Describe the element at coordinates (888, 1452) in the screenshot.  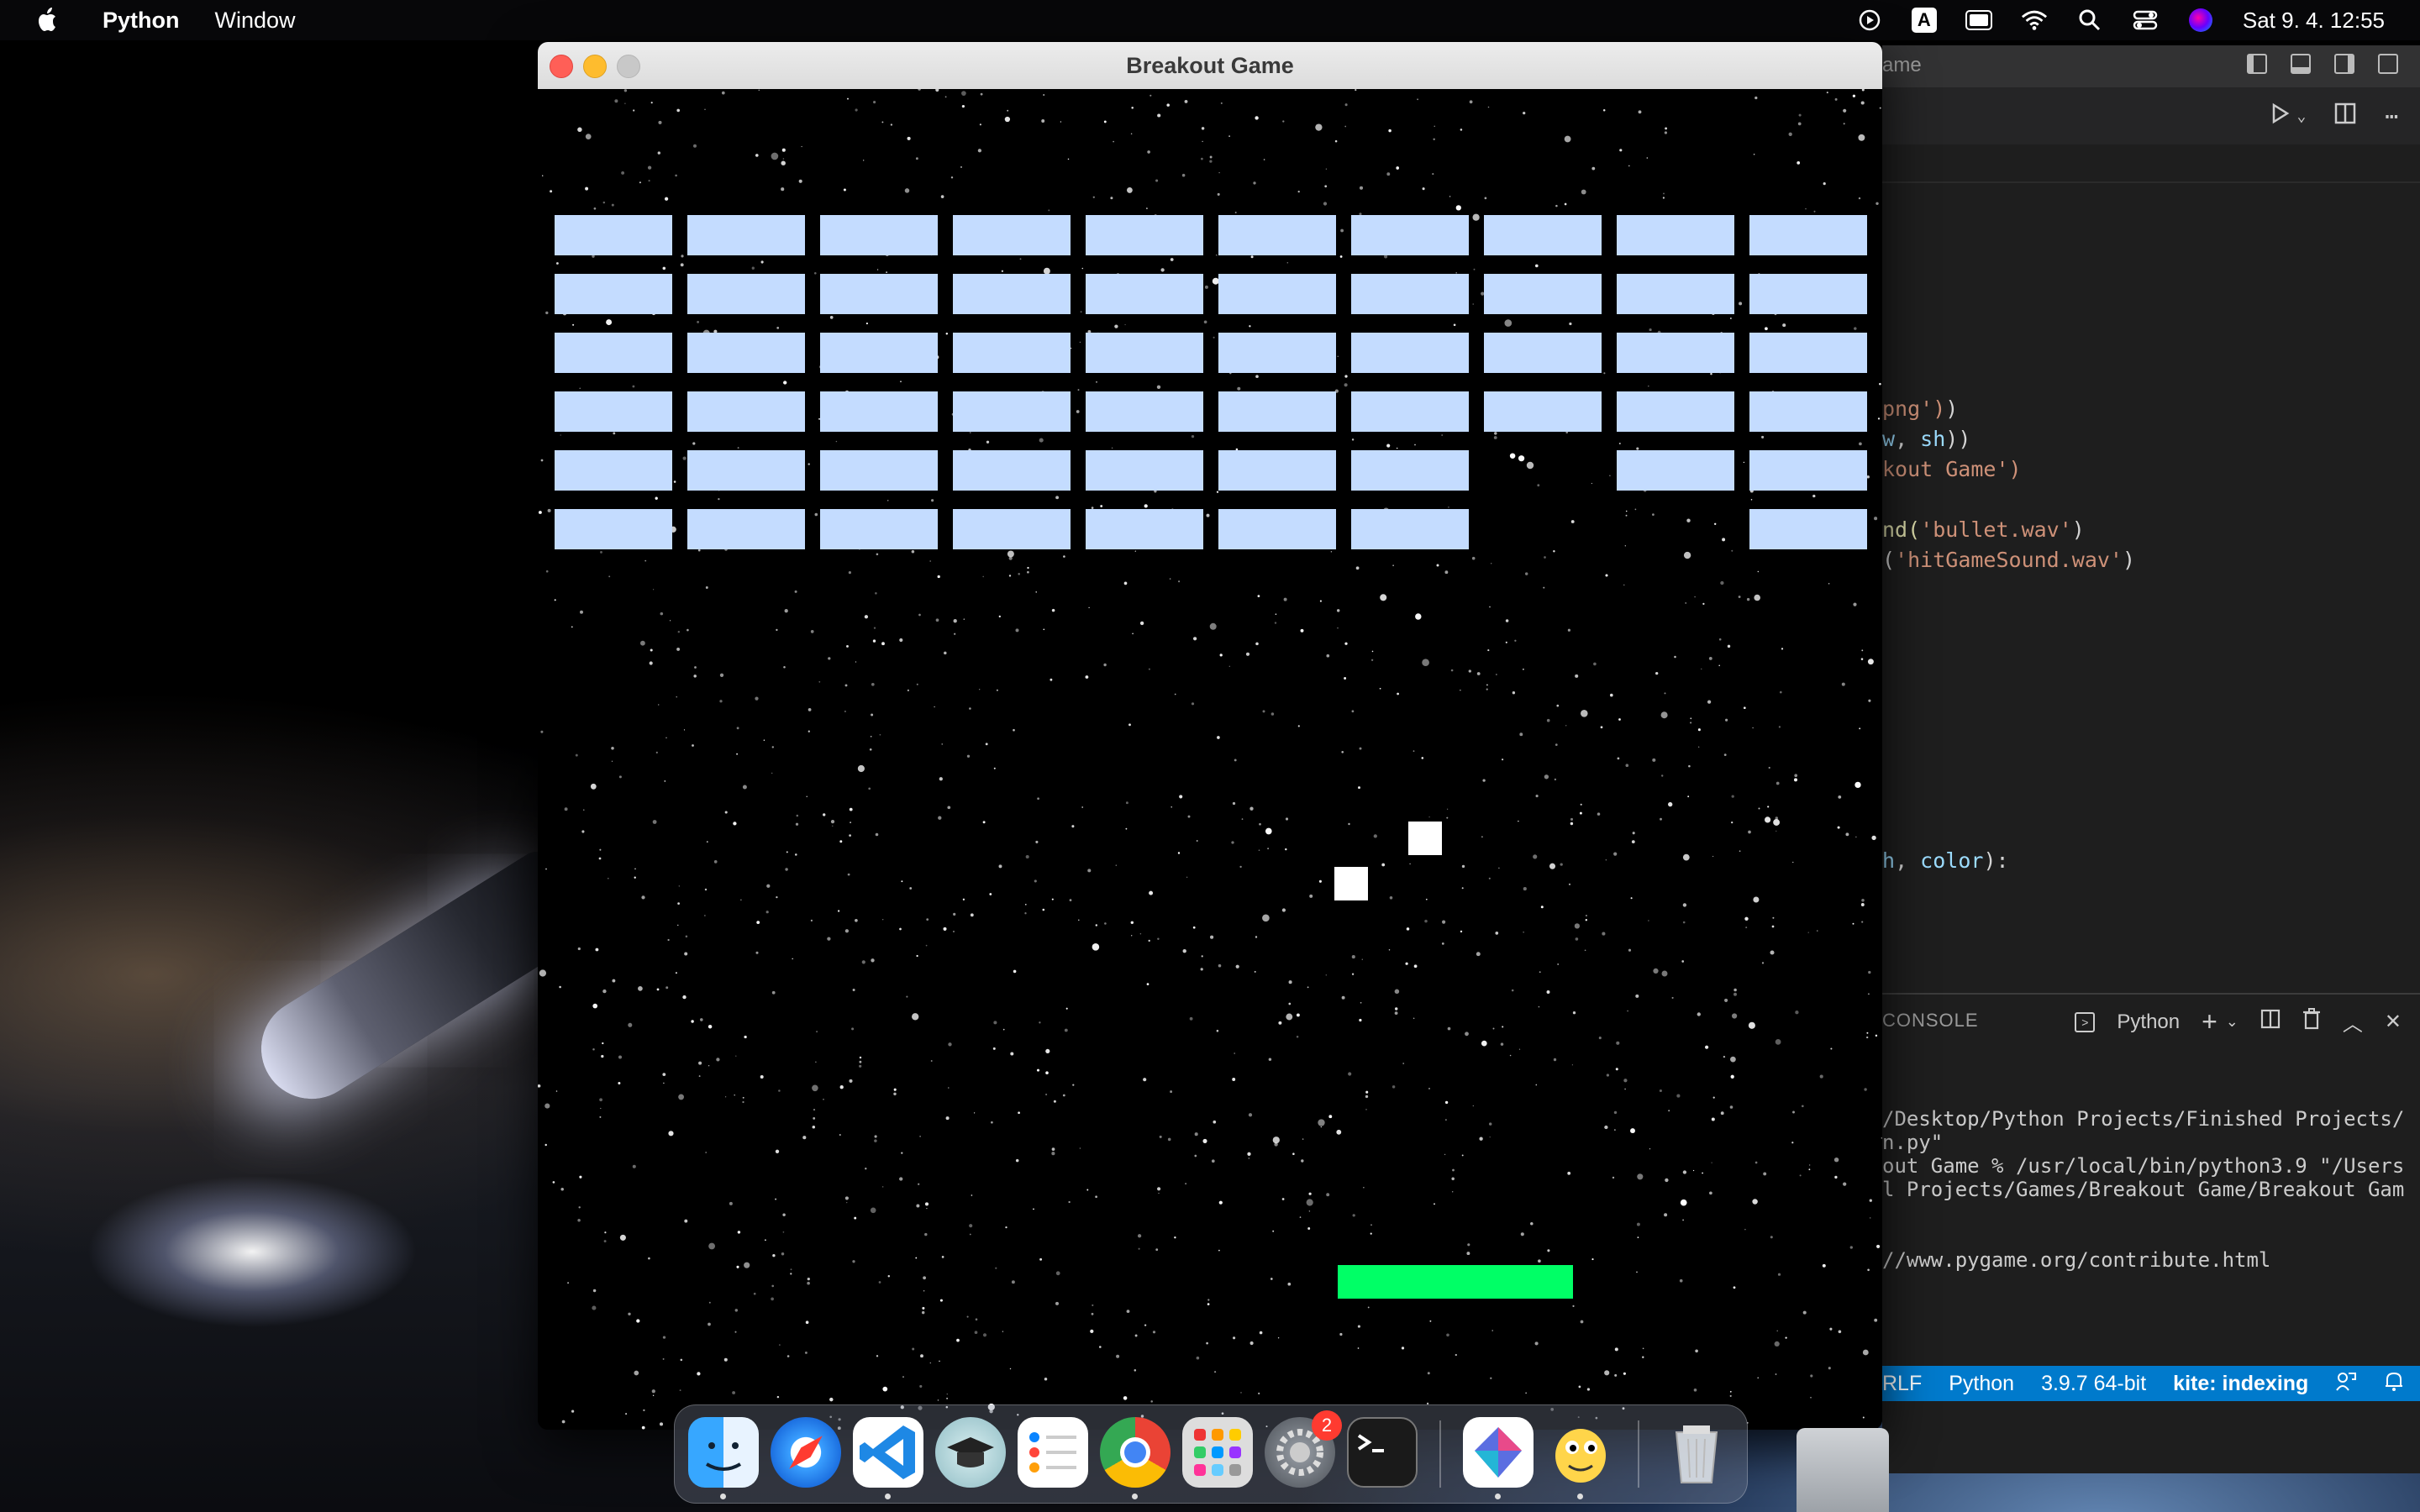
I see `dock-visual-studio-code` at that location.